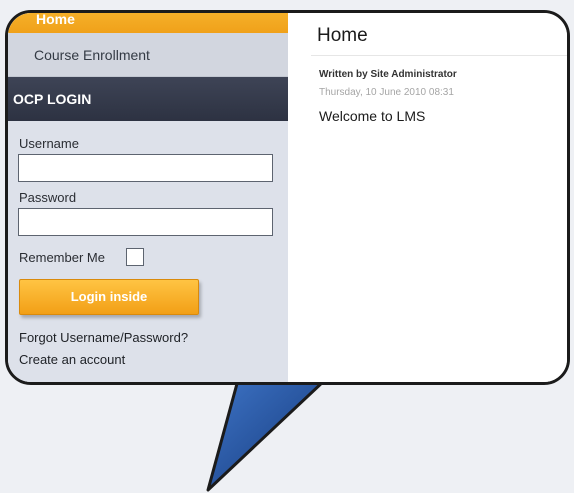 The height and width of the screenshot is (493, 574). What do you see at coordinates (145, 222) in the screenshot?
I see `password-input` at bounding box center [145, 222].